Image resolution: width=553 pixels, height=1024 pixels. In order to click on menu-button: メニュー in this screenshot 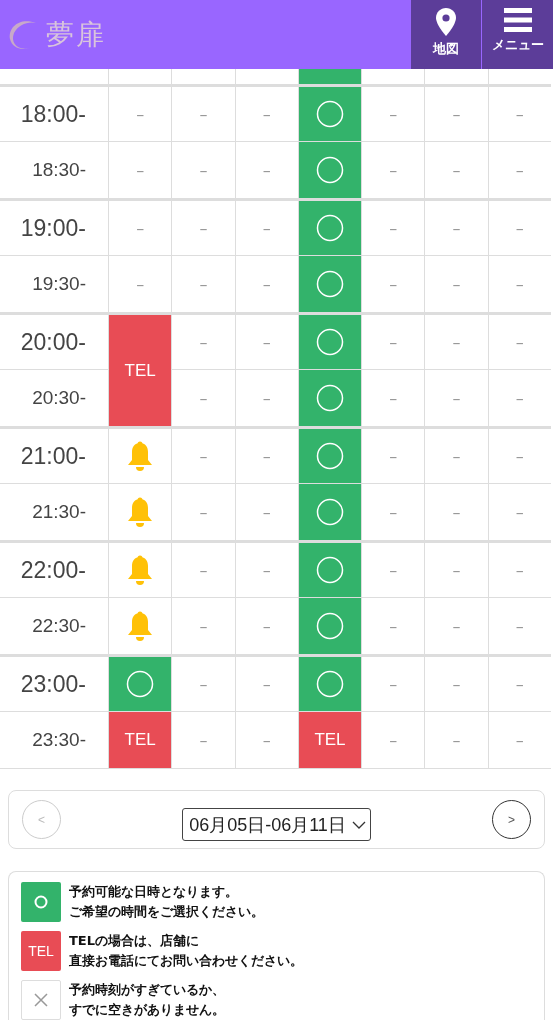, I will do `click(517, 34)`.